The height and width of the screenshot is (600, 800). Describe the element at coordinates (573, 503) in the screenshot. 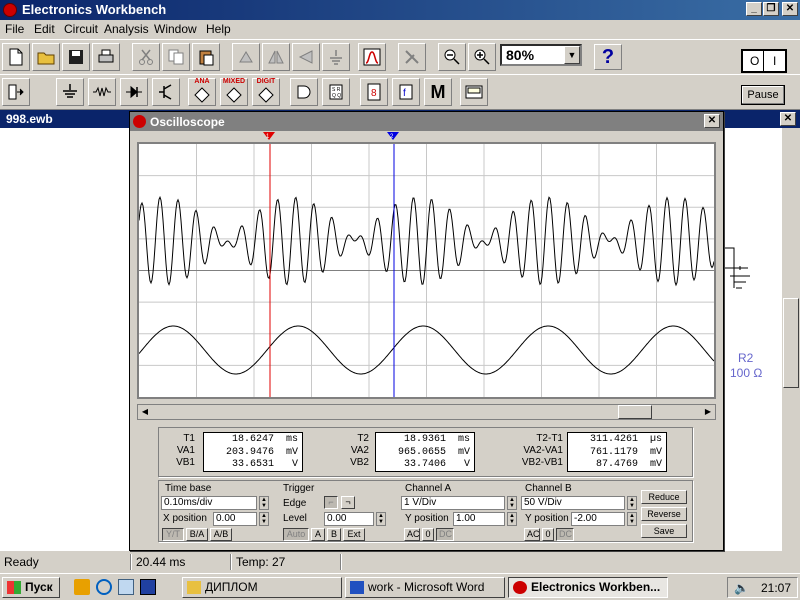

I see `channel-b-scale-field: 50 V/Div` at that location.